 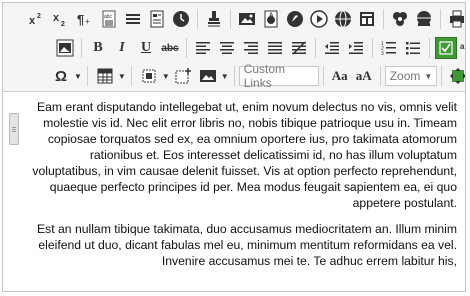 I want to click on svg-text: abc, so click(x=108, y=17).